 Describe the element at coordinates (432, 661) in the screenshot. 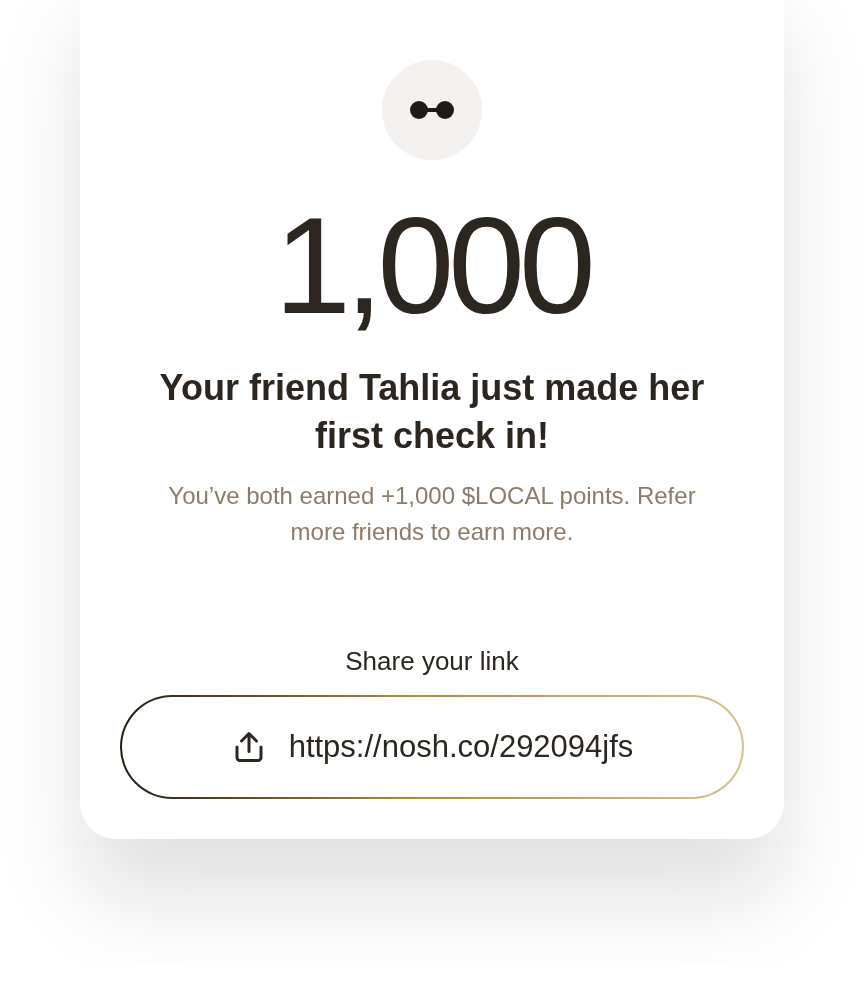

I see `share-label: Share your link` at that location.